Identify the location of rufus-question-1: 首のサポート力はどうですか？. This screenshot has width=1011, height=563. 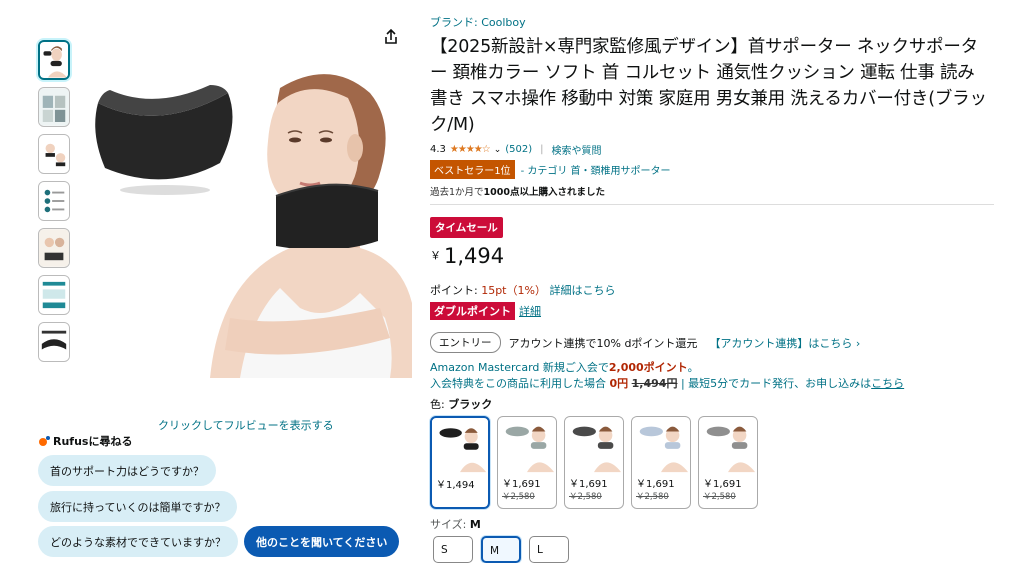
(127, 470).